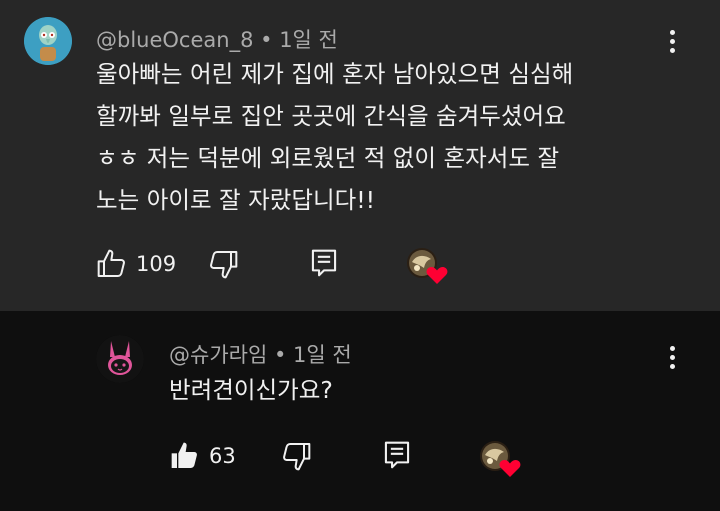 The image size is (720, 511). I want to click on like-count: 109, so click(156, 264).